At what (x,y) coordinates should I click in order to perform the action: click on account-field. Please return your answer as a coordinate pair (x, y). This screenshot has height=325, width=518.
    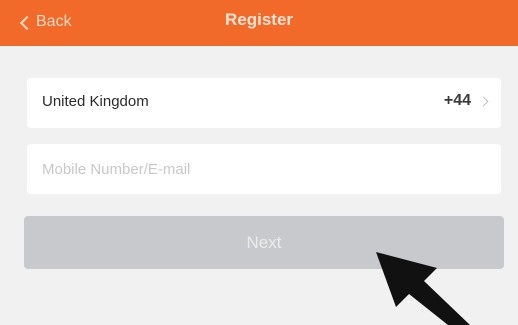
    Looking at the image, I should click on (264, 169).